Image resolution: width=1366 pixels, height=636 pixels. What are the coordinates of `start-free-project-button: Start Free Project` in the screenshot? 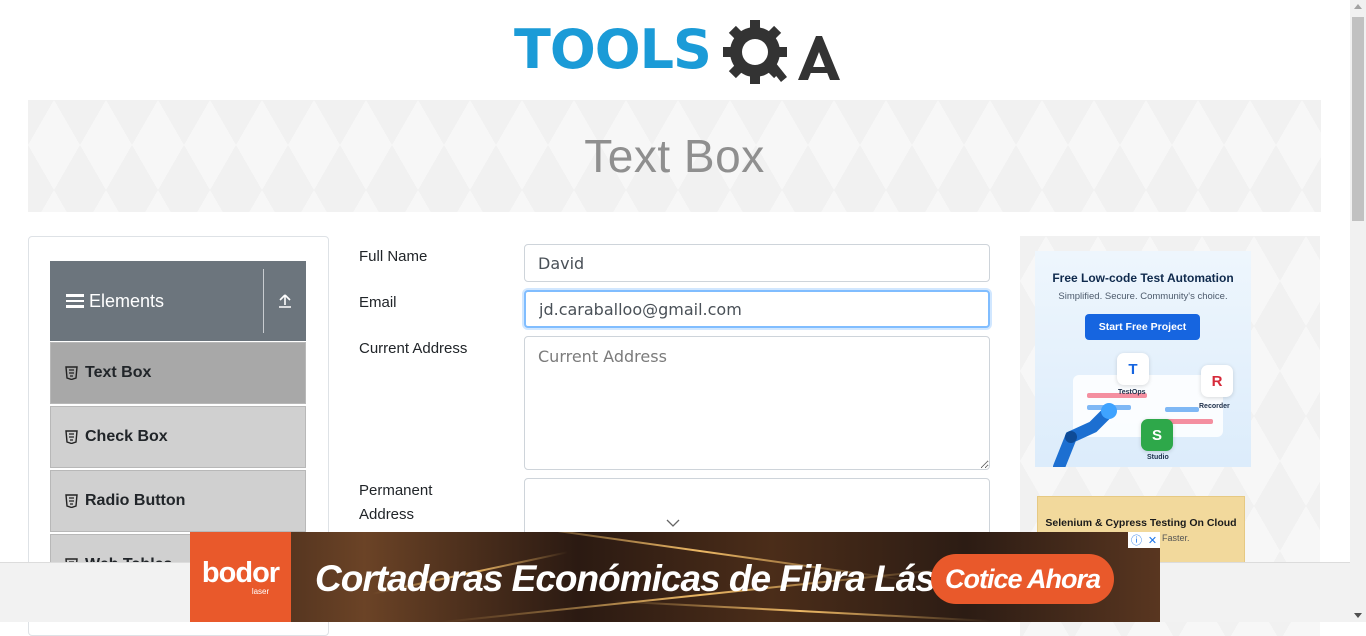 It's located at (1142, 327).